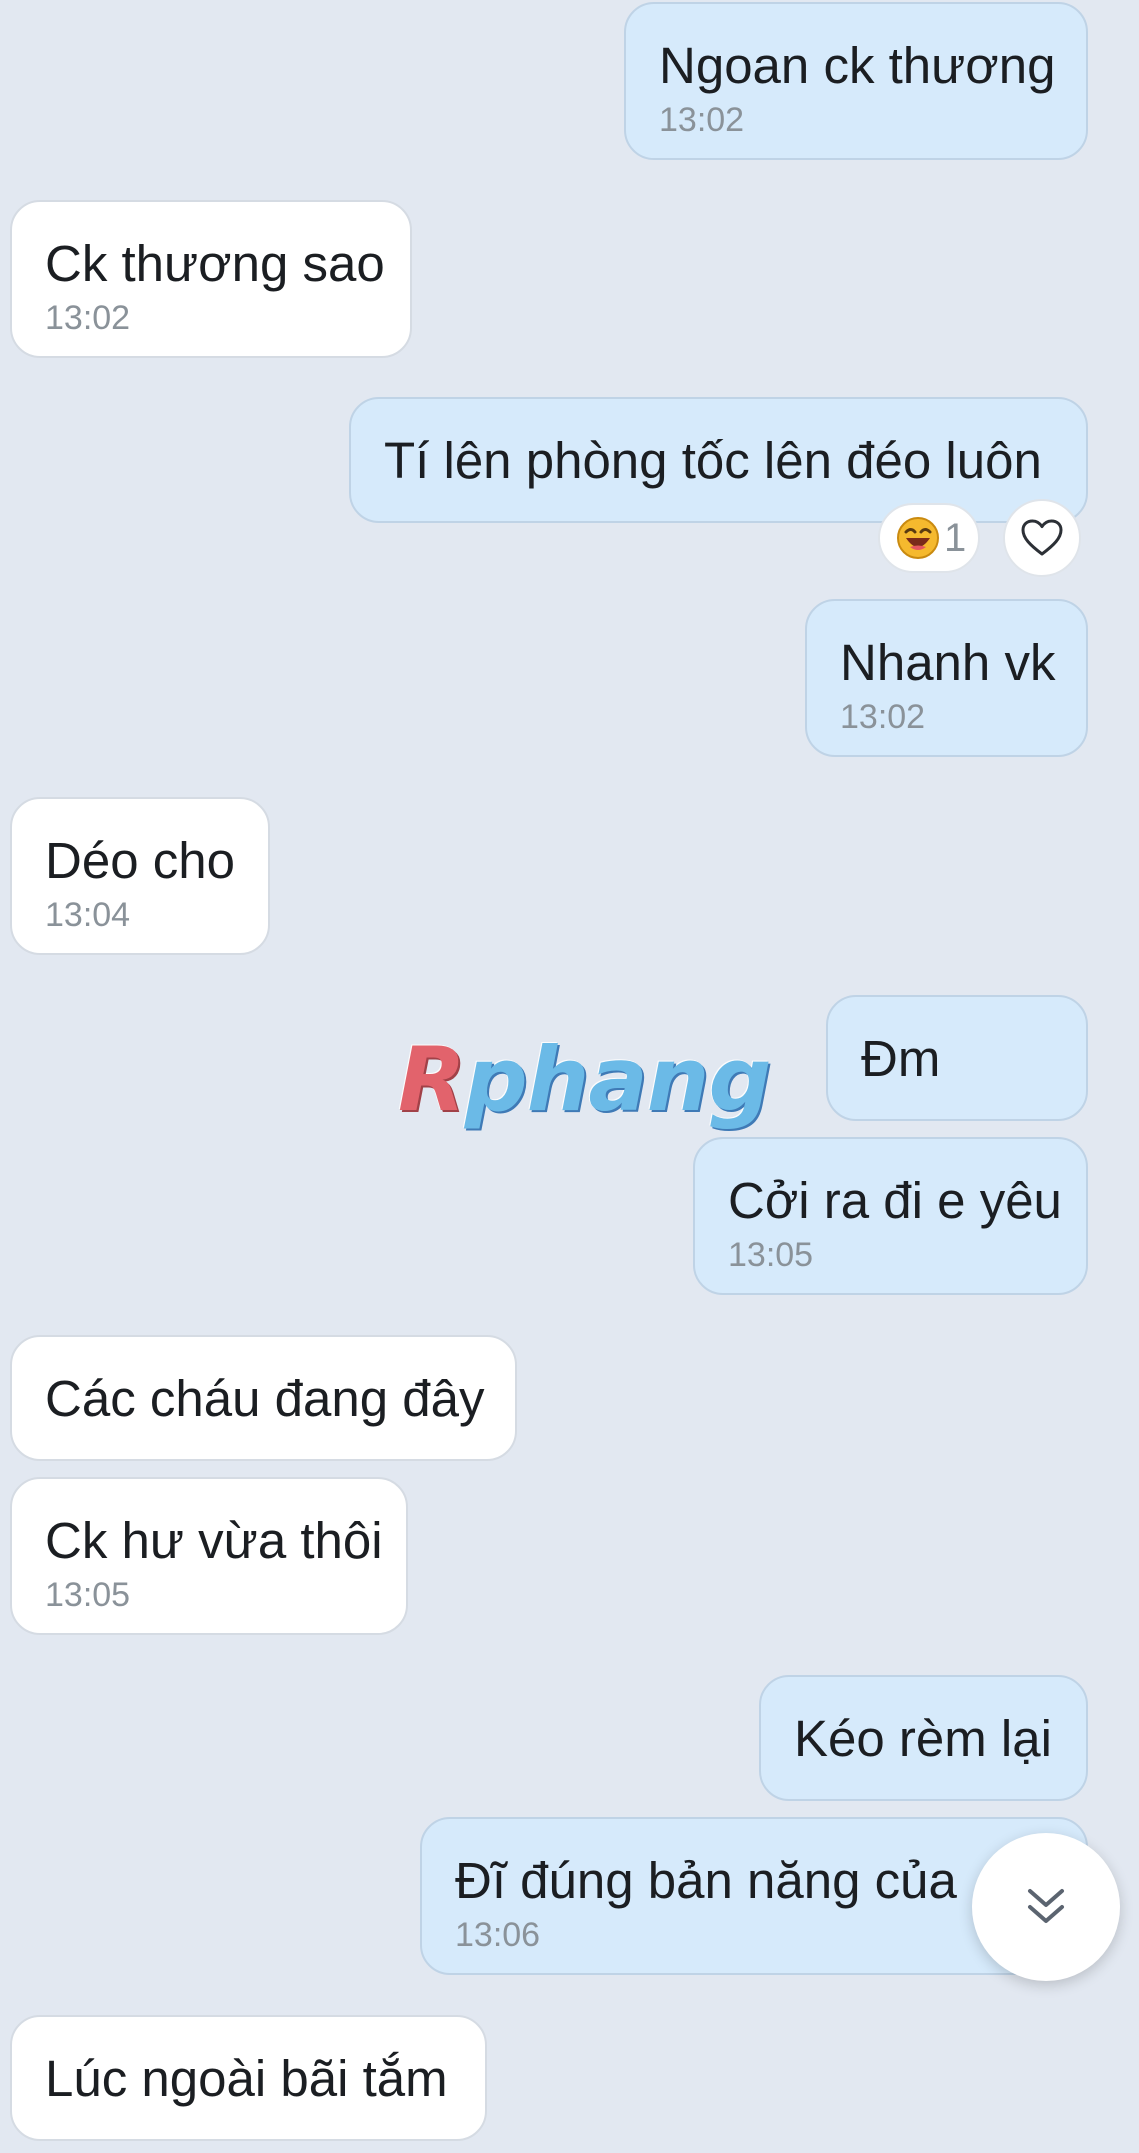  Describe the element at coordinates (857, 65) in the screenshot. I see `message-text: Ngoan ck thương` at that location.